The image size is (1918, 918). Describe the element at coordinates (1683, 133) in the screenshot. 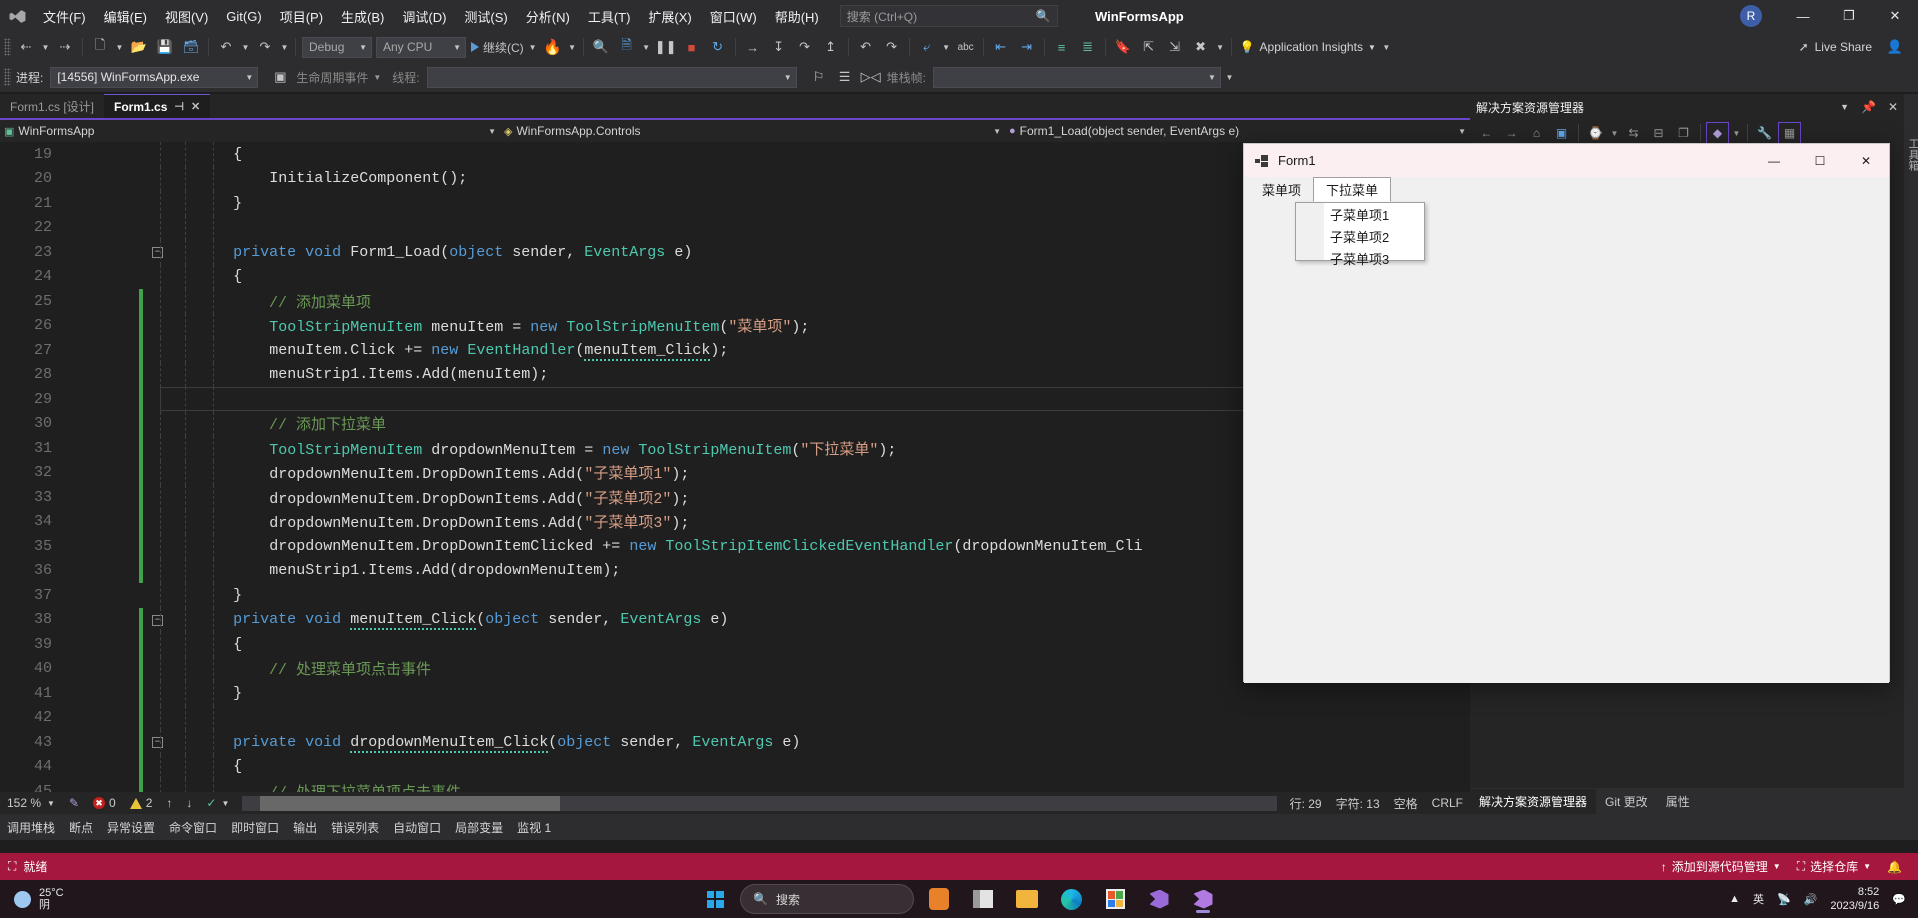

I see `show-all-files-icon: ❐` at that location.